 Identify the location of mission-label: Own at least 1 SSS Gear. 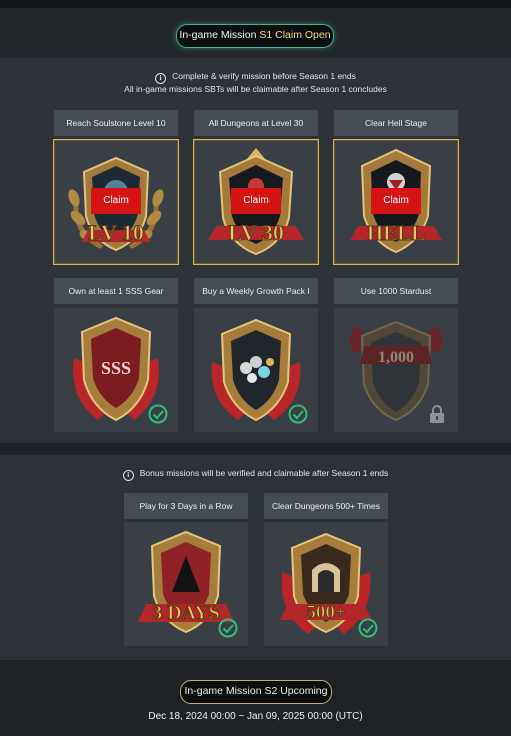
(116, 291).